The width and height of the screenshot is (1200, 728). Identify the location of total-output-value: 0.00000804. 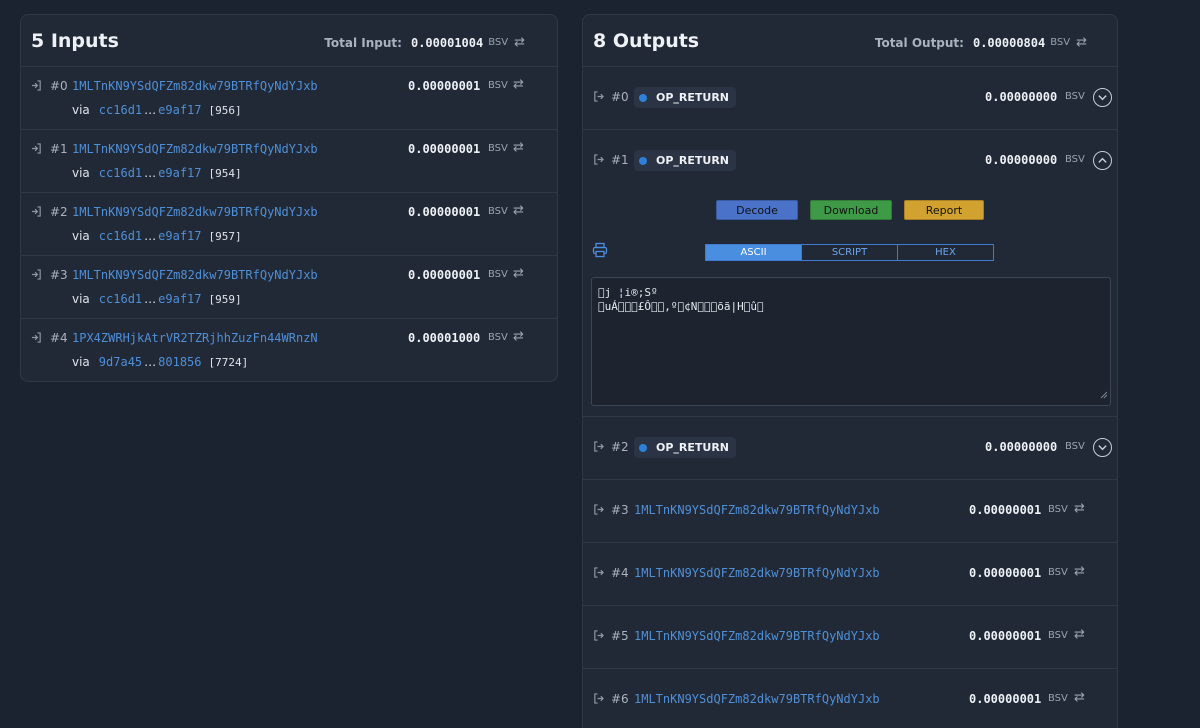
(1009, 42).